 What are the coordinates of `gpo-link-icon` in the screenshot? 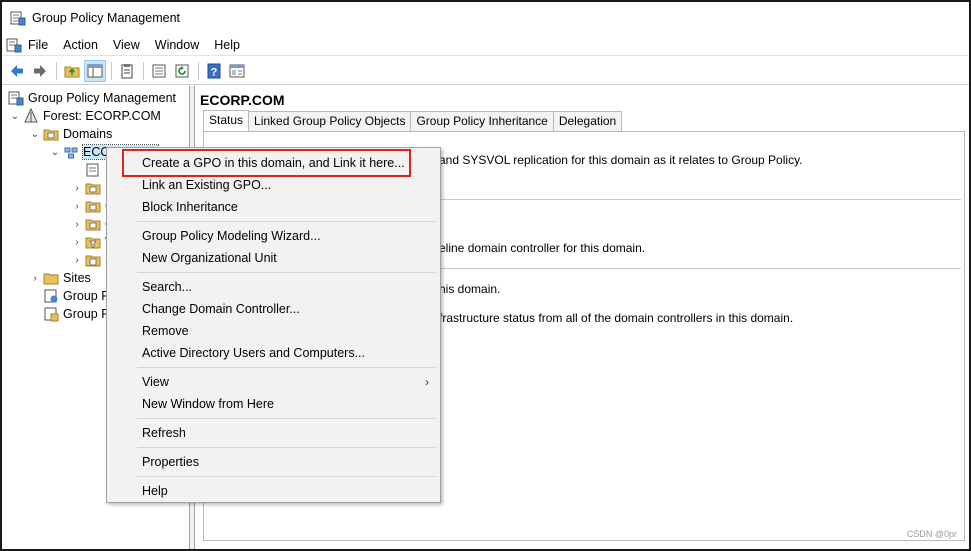 It's located at (92, 170).